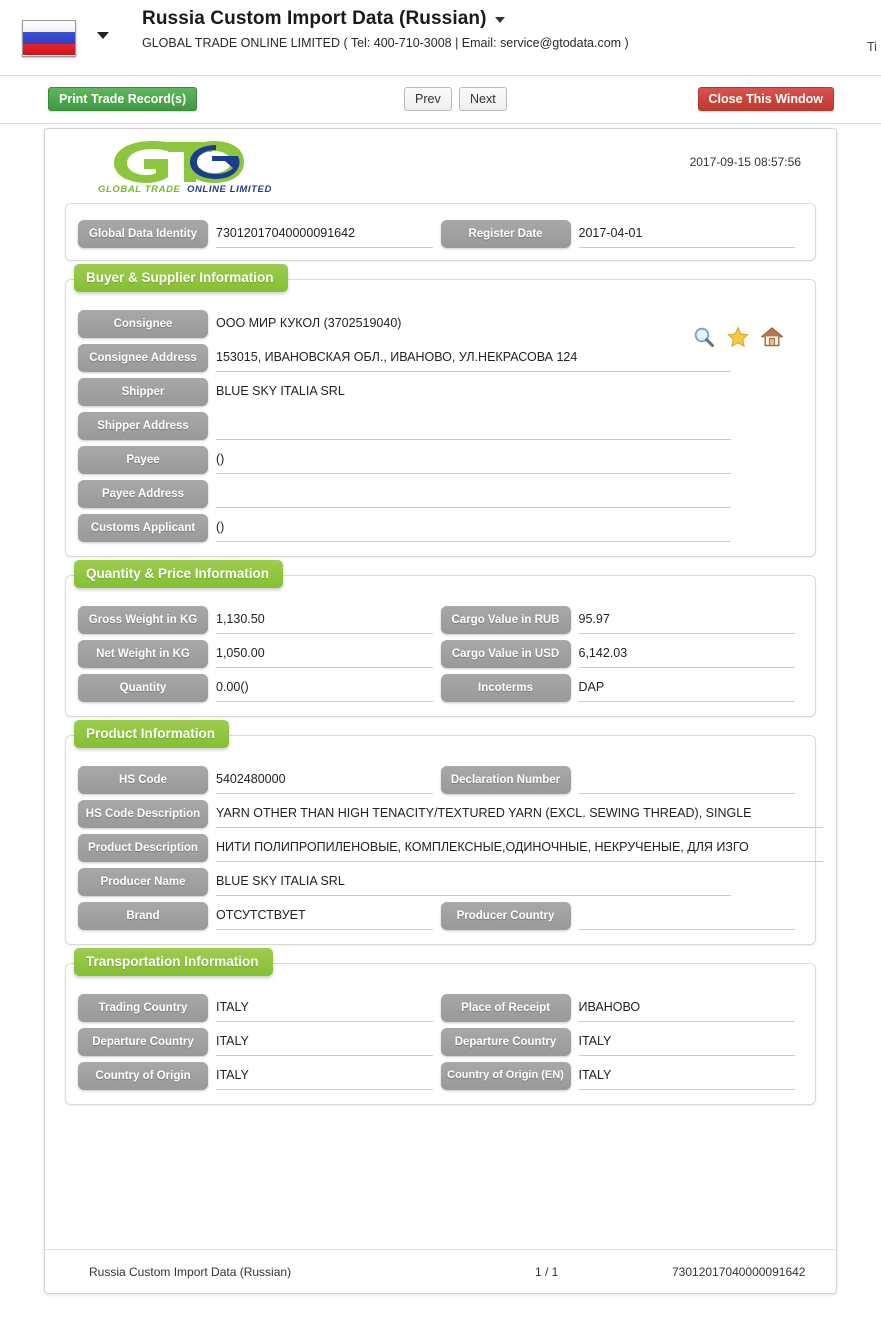 The image size is (881, 1321). Describe the element at coordinates (143, 780) in the screenshot. I see `hs-code-label: HS Code` at that location.